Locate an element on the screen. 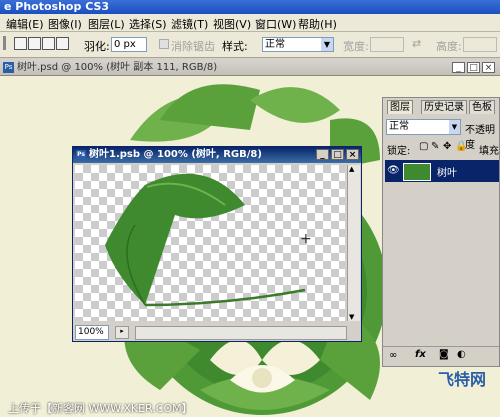  menu-view: 视图(V) is located at coordinates (232, 24).